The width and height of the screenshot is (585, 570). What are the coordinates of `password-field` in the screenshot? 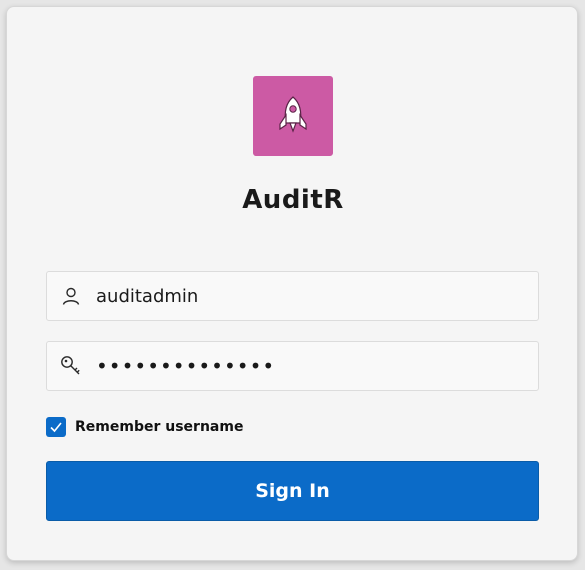 It's located at (292, 366).